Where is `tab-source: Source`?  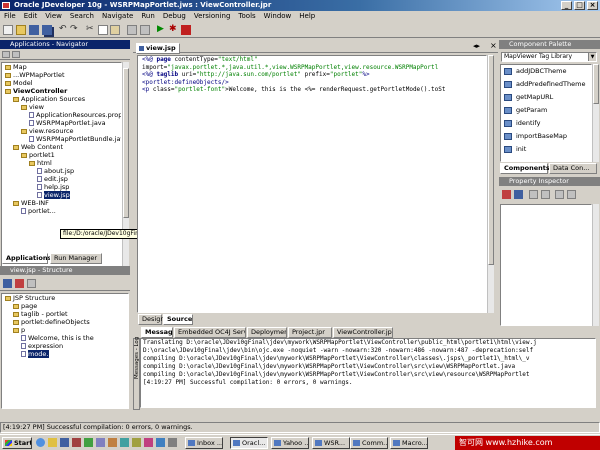
tab-source: Source is located at coordinates (178, 319).